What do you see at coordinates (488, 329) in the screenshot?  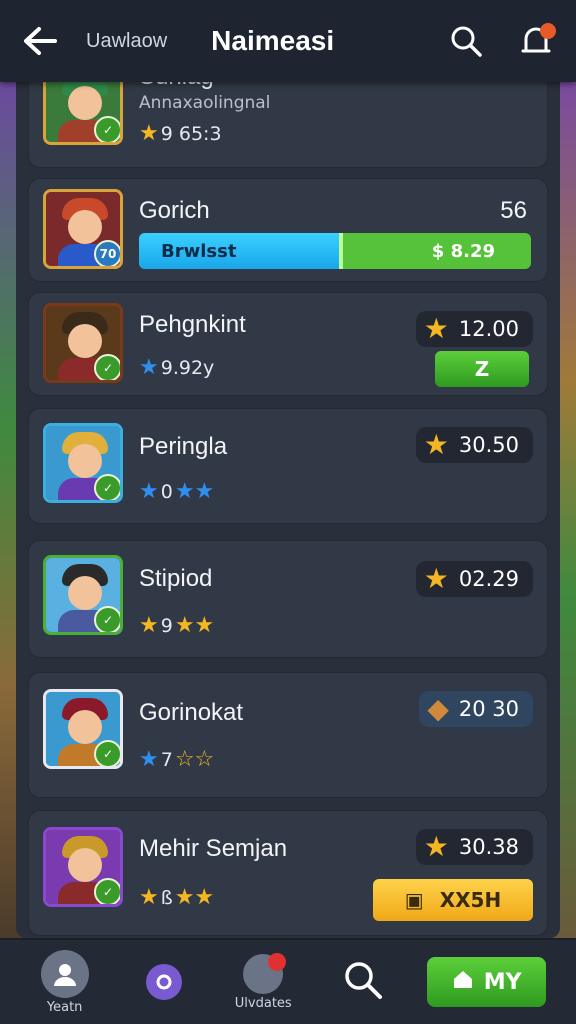 I see `price-value: 12.00` at bounding box center [488, 329].